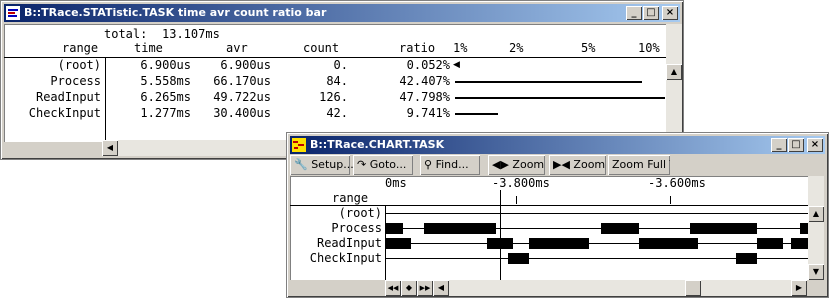  Describe the element at coordinates (105, 100) in the screenshot. I see `range-column-separator` at that location.